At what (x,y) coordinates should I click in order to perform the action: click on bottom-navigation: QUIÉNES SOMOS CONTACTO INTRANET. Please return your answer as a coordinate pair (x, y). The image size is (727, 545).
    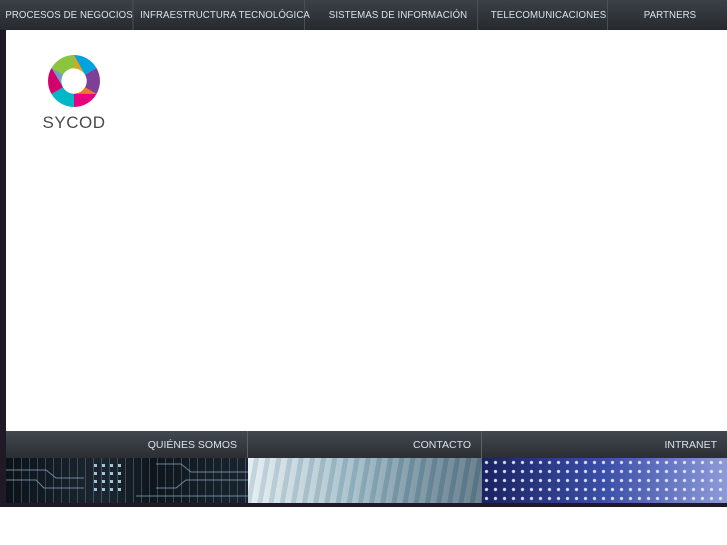
    Looking at the image, I should click on (366, 444).